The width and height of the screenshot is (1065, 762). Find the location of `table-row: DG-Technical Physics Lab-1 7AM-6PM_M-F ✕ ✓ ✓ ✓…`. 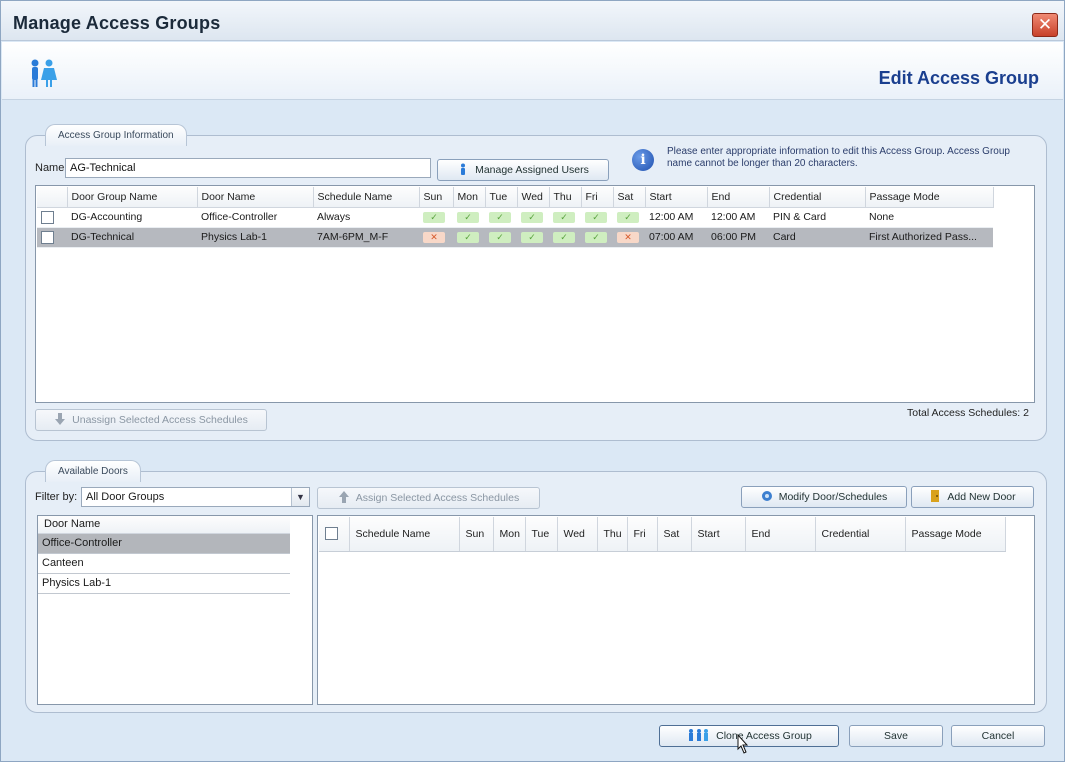

table-row: DG-Technical Physics Lab-1 7AM-6PM_M-F ✕ ✓ ✓ ✓… is located at coordinates (515, 237).